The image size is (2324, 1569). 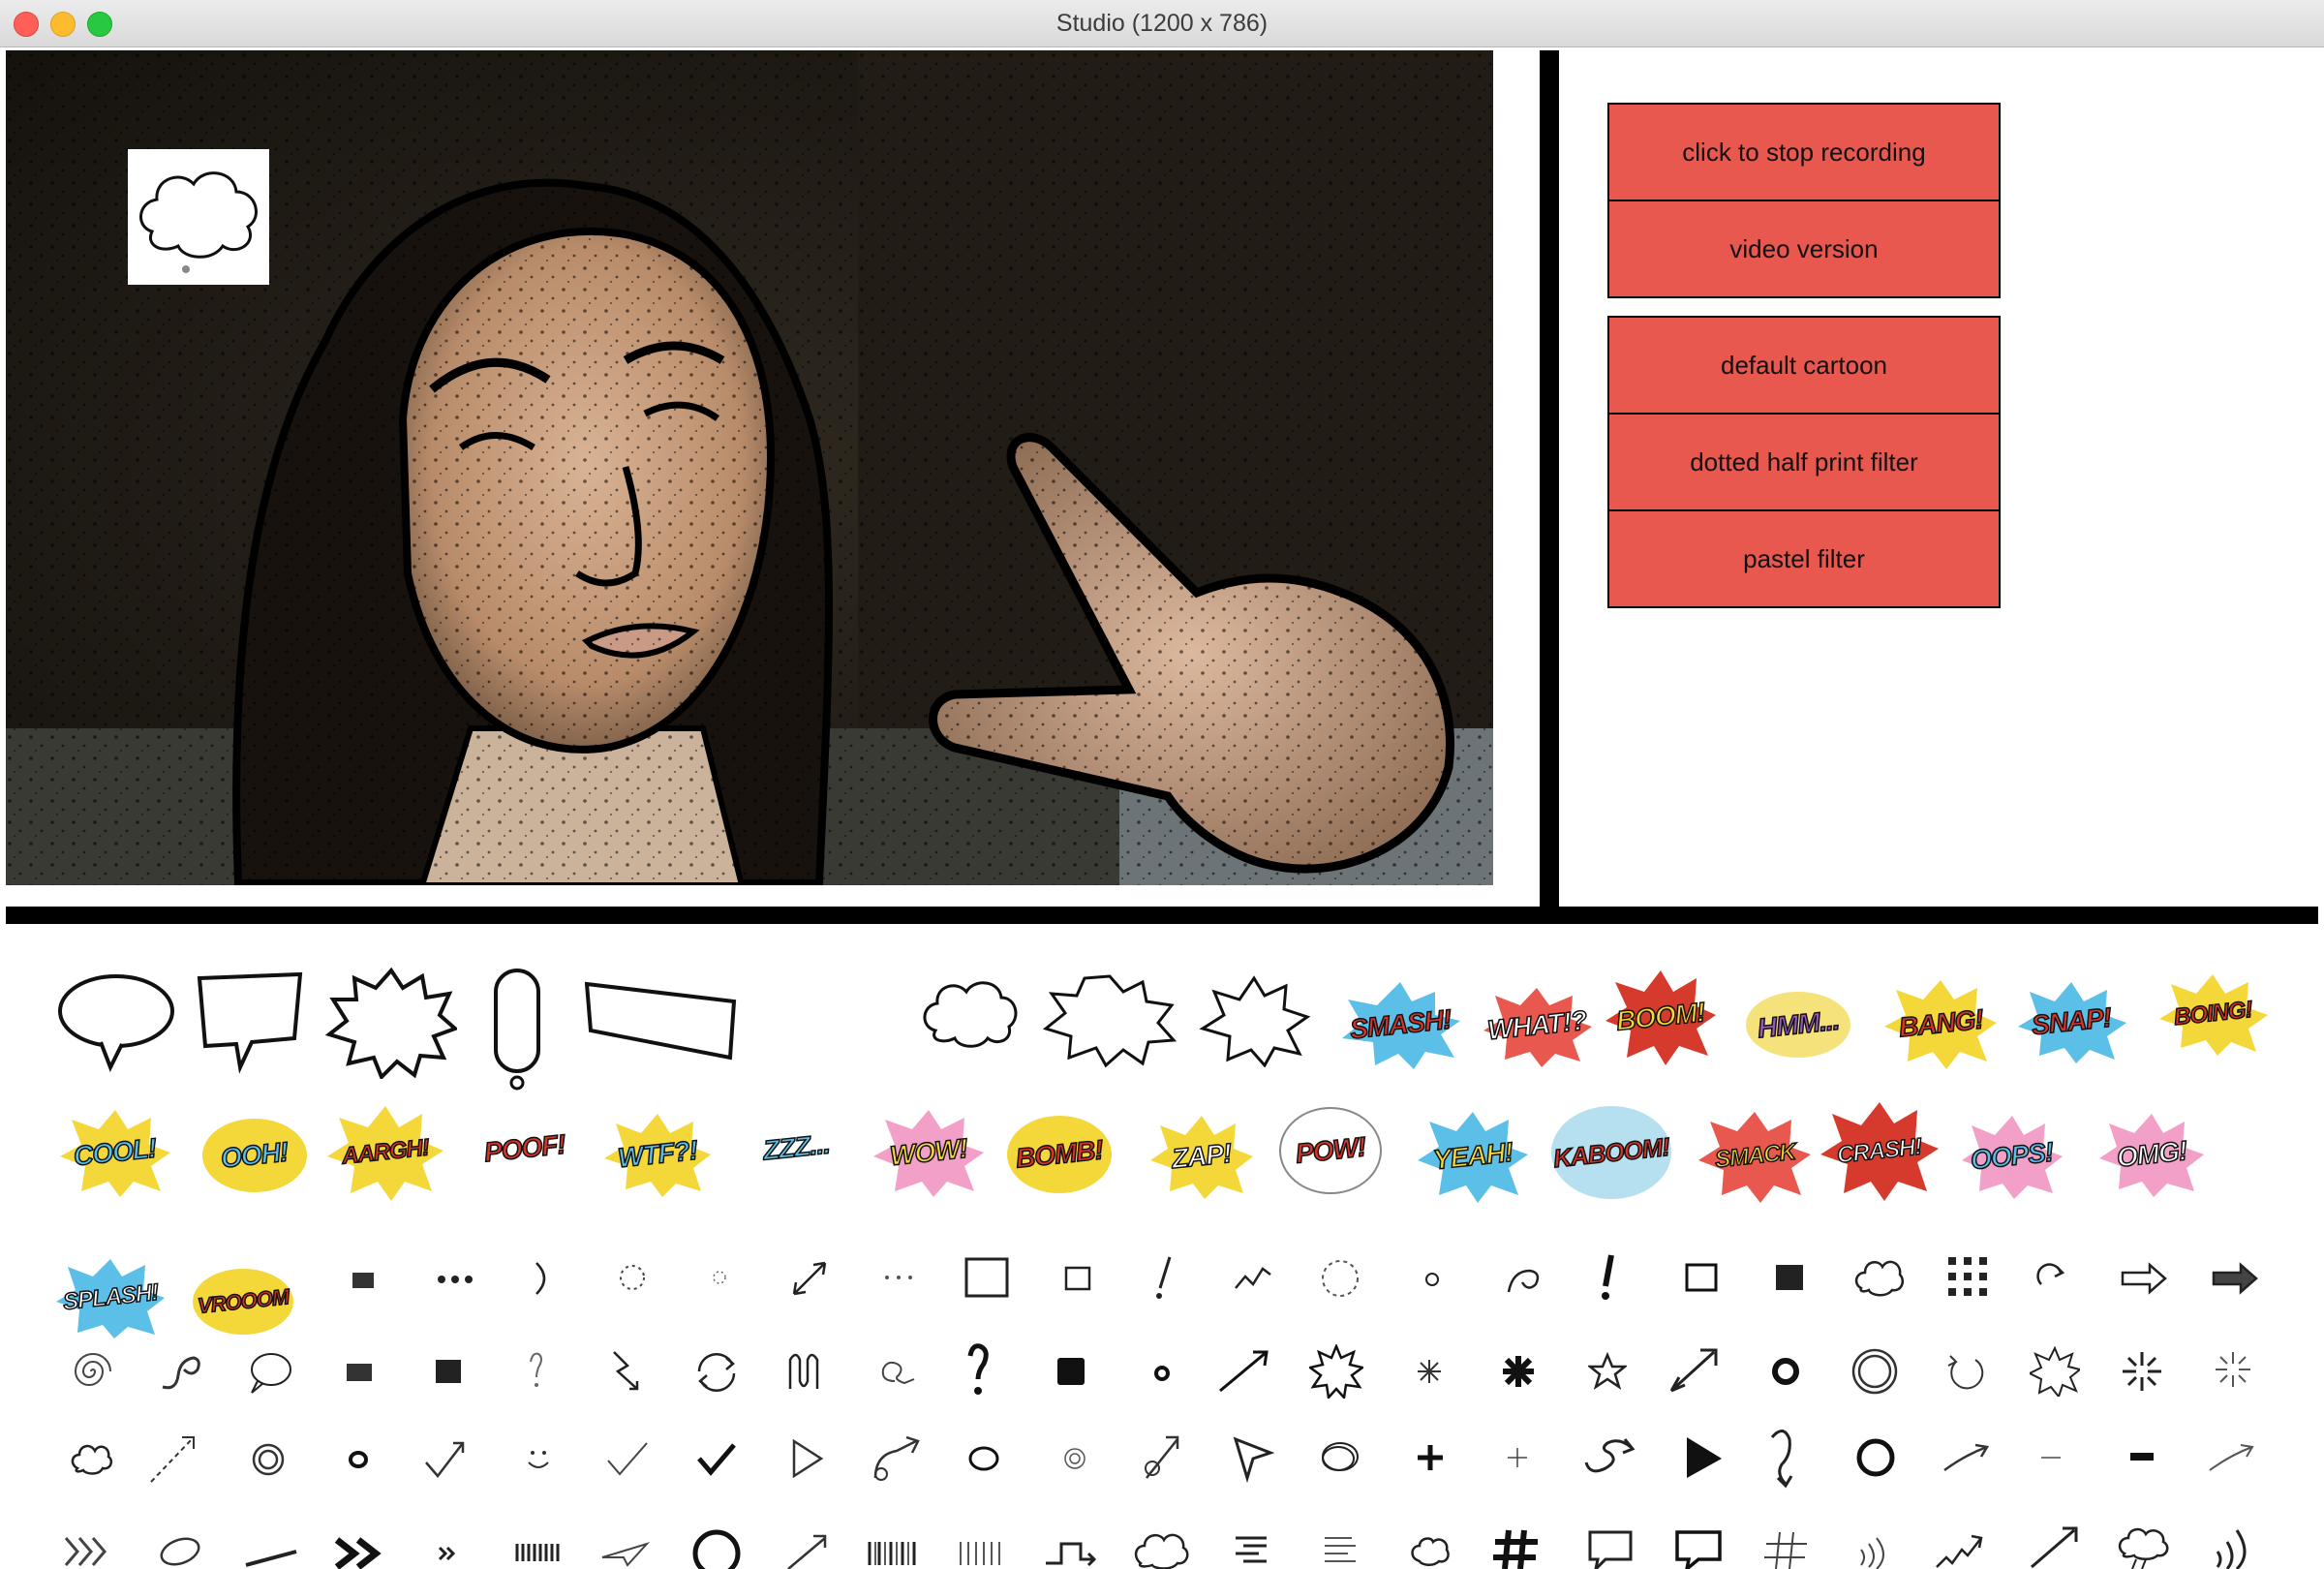 I want to click on squiggle-icon, so click(x=181, y=1372).